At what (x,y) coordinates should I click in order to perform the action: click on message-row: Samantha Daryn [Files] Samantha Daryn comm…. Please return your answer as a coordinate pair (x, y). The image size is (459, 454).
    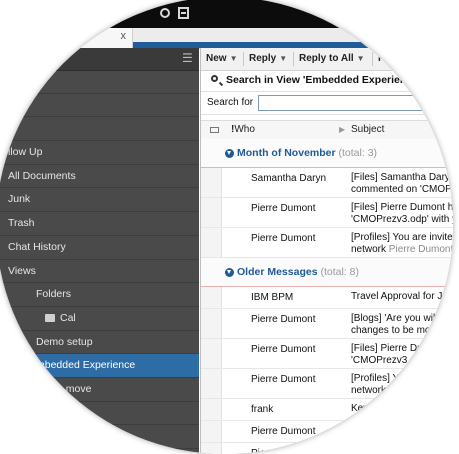
    Looking at the image, I should click on (327, 183).